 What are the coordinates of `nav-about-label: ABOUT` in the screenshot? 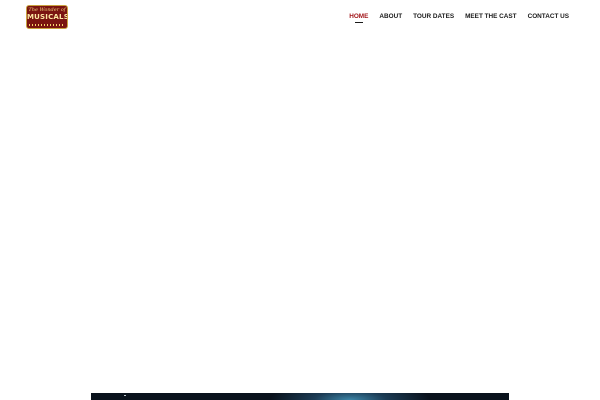 It's located at (391, 16).